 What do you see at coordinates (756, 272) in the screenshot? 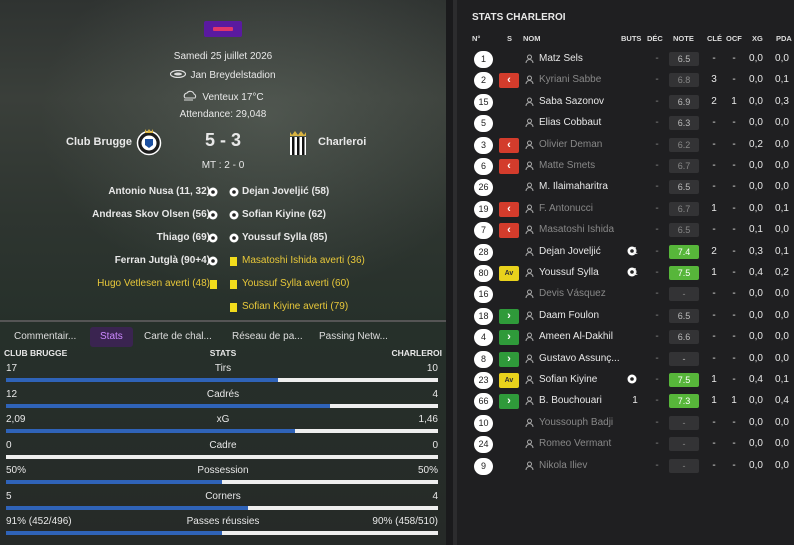
I see `player-xg: 0,4` at bounding box center [756, 272].